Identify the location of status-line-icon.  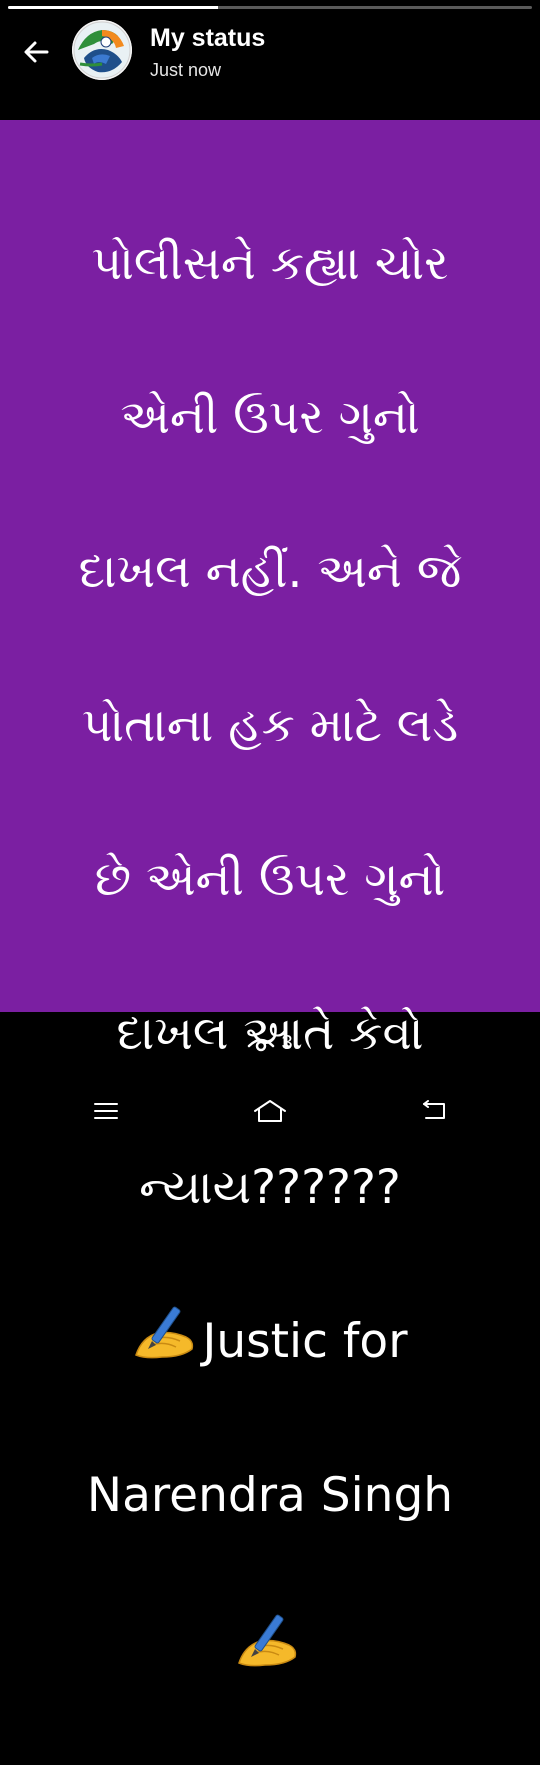
(270, 1649).